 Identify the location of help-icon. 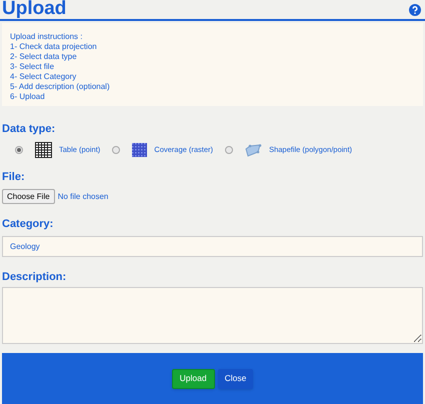
(415, 10).